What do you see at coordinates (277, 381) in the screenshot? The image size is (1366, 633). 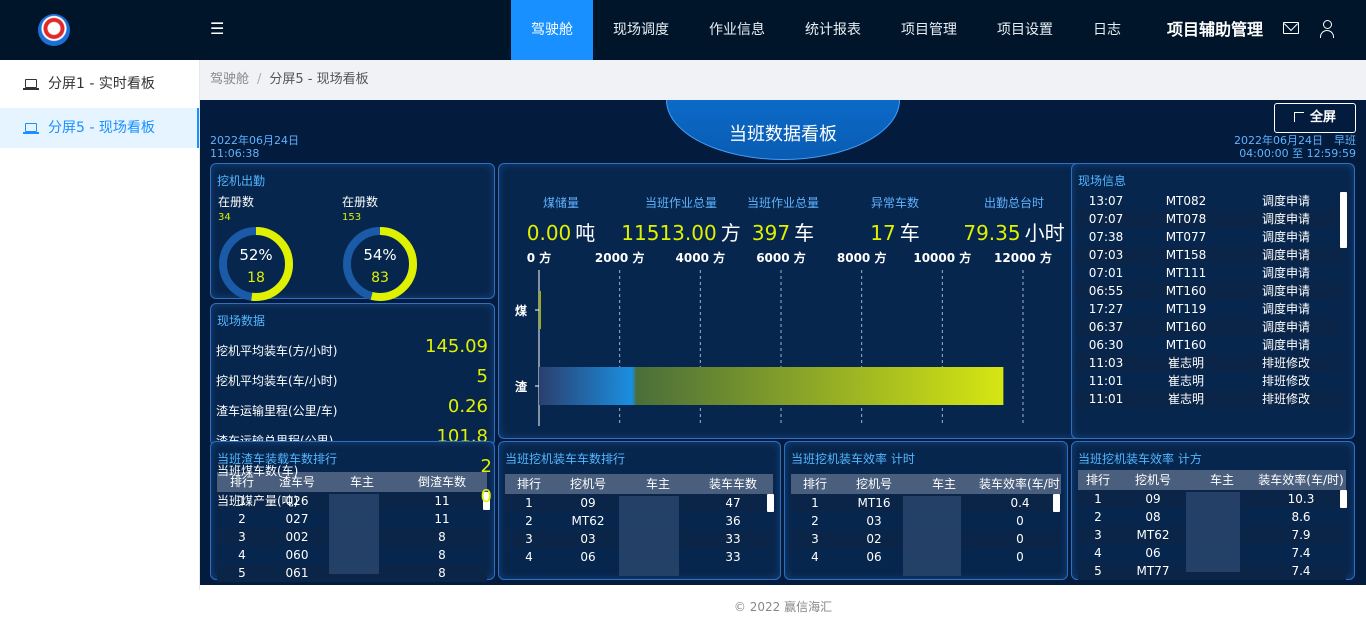 I see `site-data-label: 挖机平均装车(车/小时)` at bounding box center [277, 381].